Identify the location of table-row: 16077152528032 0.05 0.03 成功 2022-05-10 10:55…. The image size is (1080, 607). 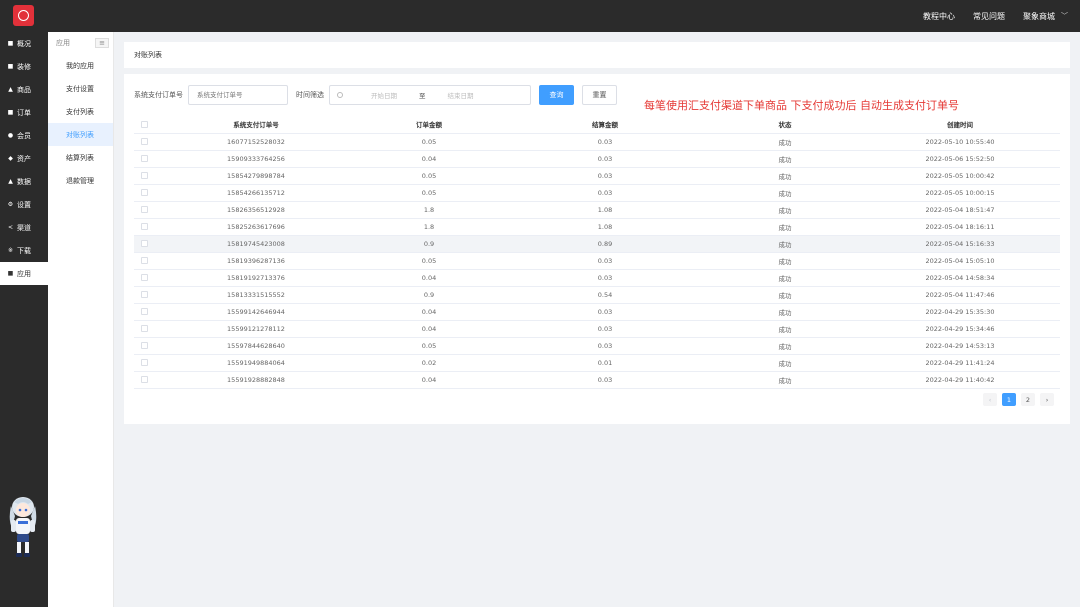
(597, 142).